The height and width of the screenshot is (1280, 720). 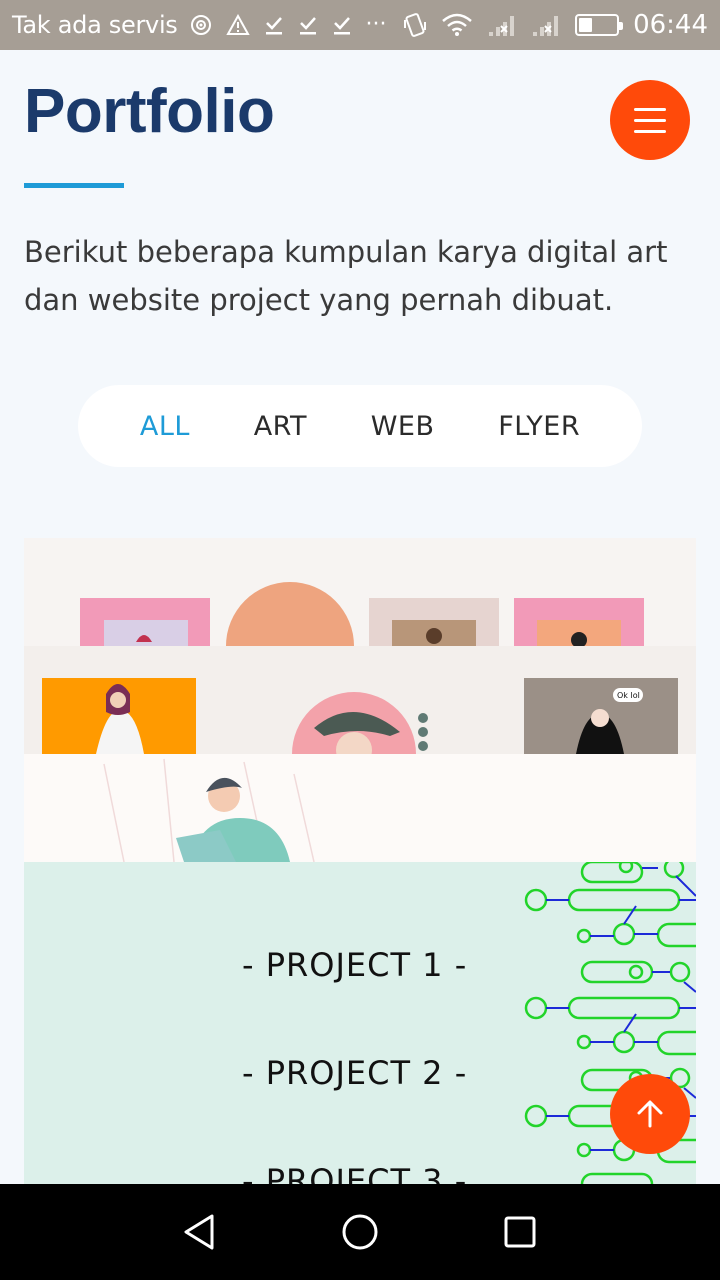 I want to click on character-artwork-image, so click(x=360, y=716).